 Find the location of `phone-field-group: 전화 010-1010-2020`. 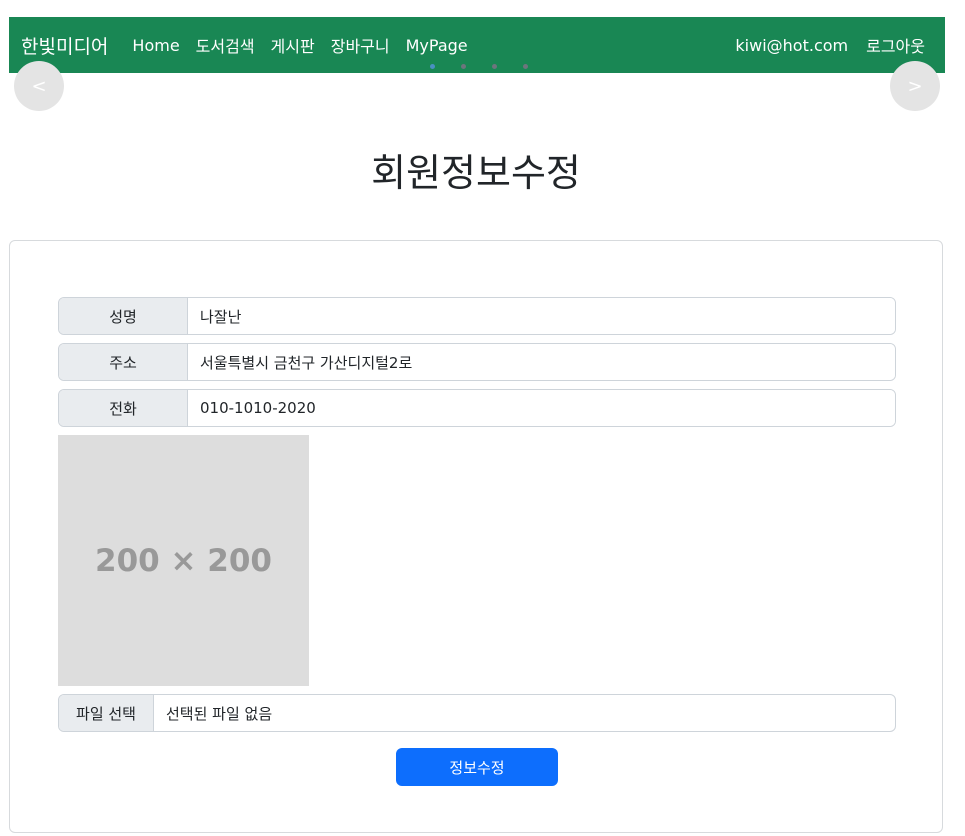

phone-field-group: 전화 010-1010-2020 is located at coordinates (477, 408).